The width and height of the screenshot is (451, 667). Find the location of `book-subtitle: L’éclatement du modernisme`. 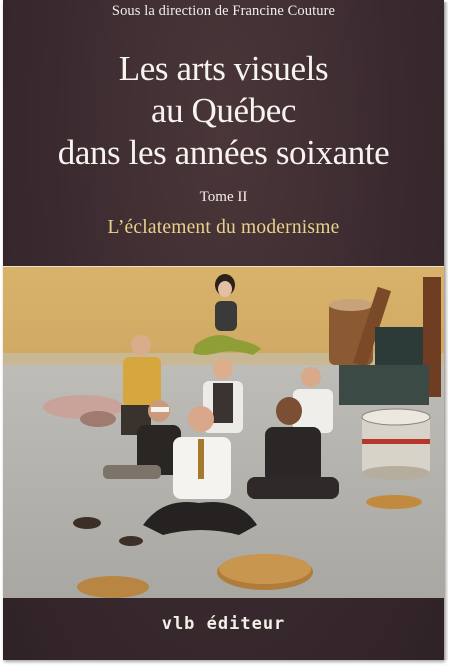

book-subtitle: L’éclatement du modernisme is located at coordinates (223, 227).